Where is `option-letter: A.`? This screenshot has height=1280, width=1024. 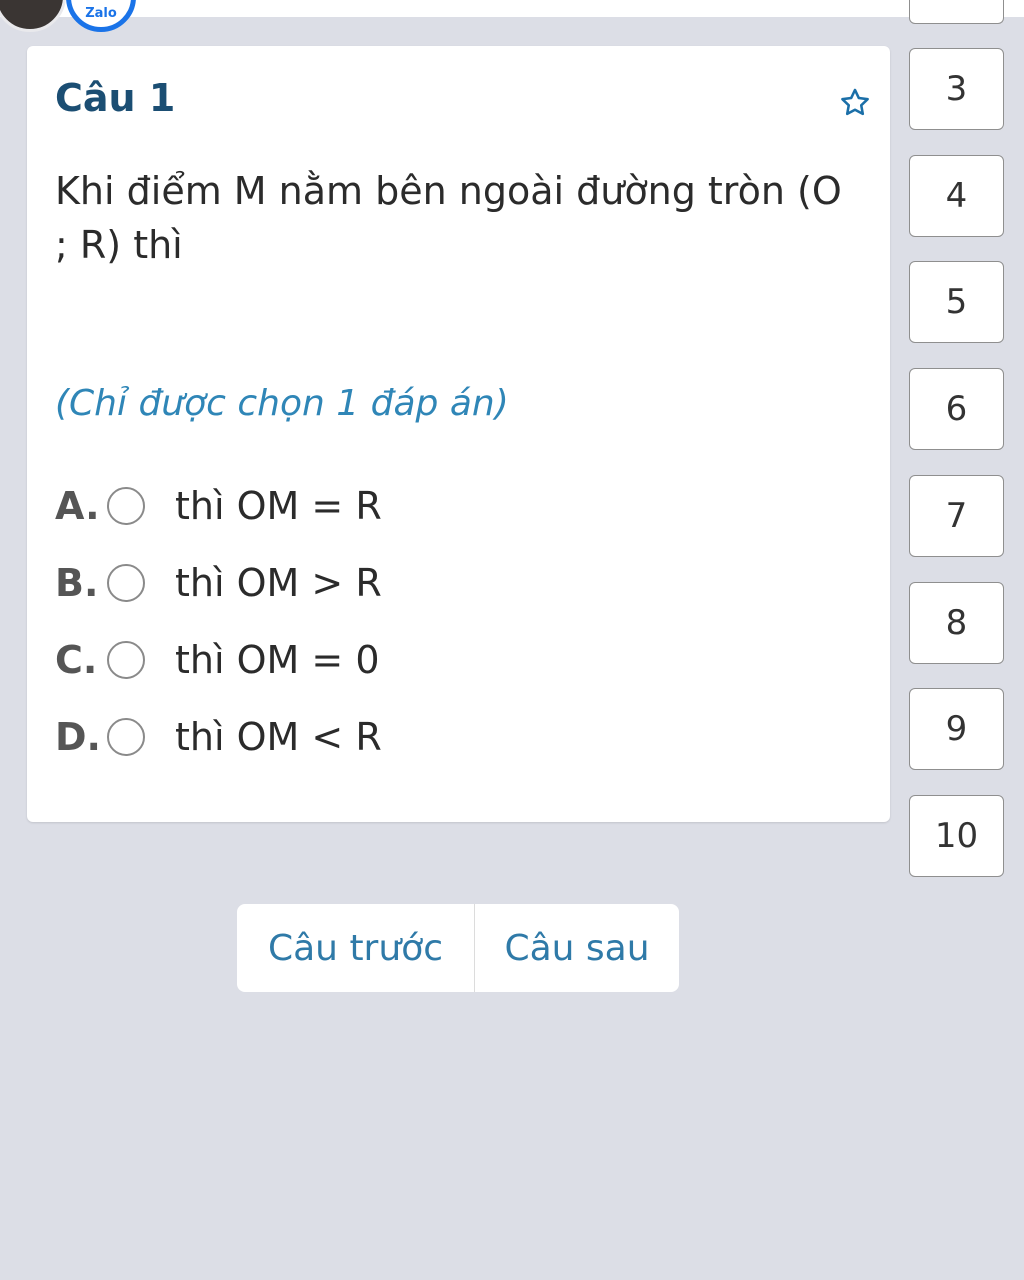 option-letter: A. is located at coordinates (77, 506).